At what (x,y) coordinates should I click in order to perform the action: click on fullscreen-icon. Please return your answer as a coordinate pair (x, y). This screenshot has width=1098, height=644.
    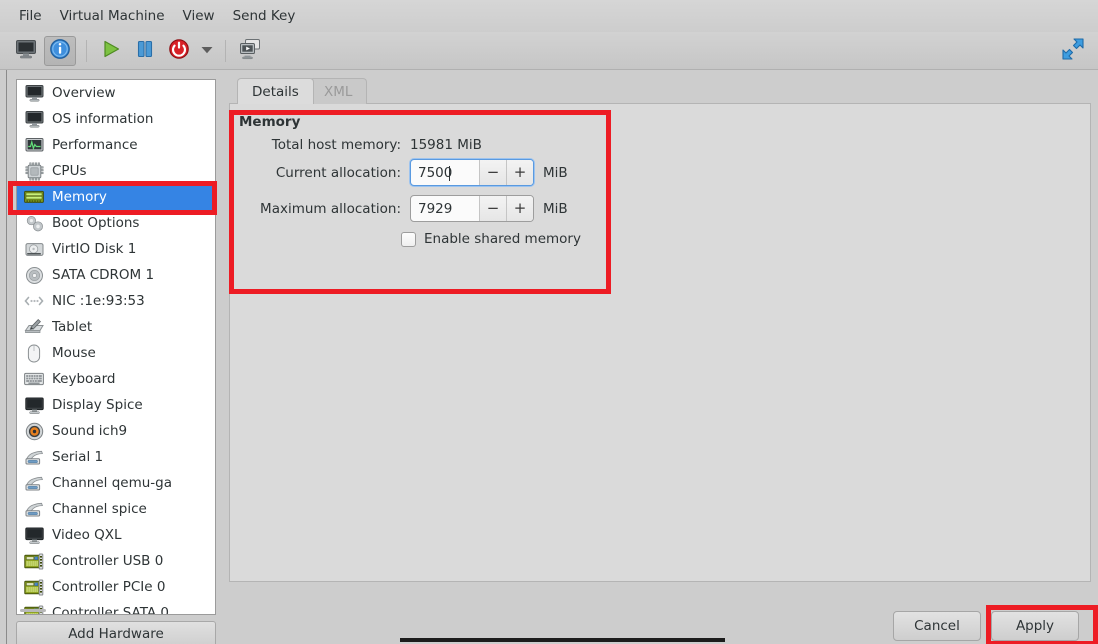
    Looking at the image, I should click on (1073, 51).